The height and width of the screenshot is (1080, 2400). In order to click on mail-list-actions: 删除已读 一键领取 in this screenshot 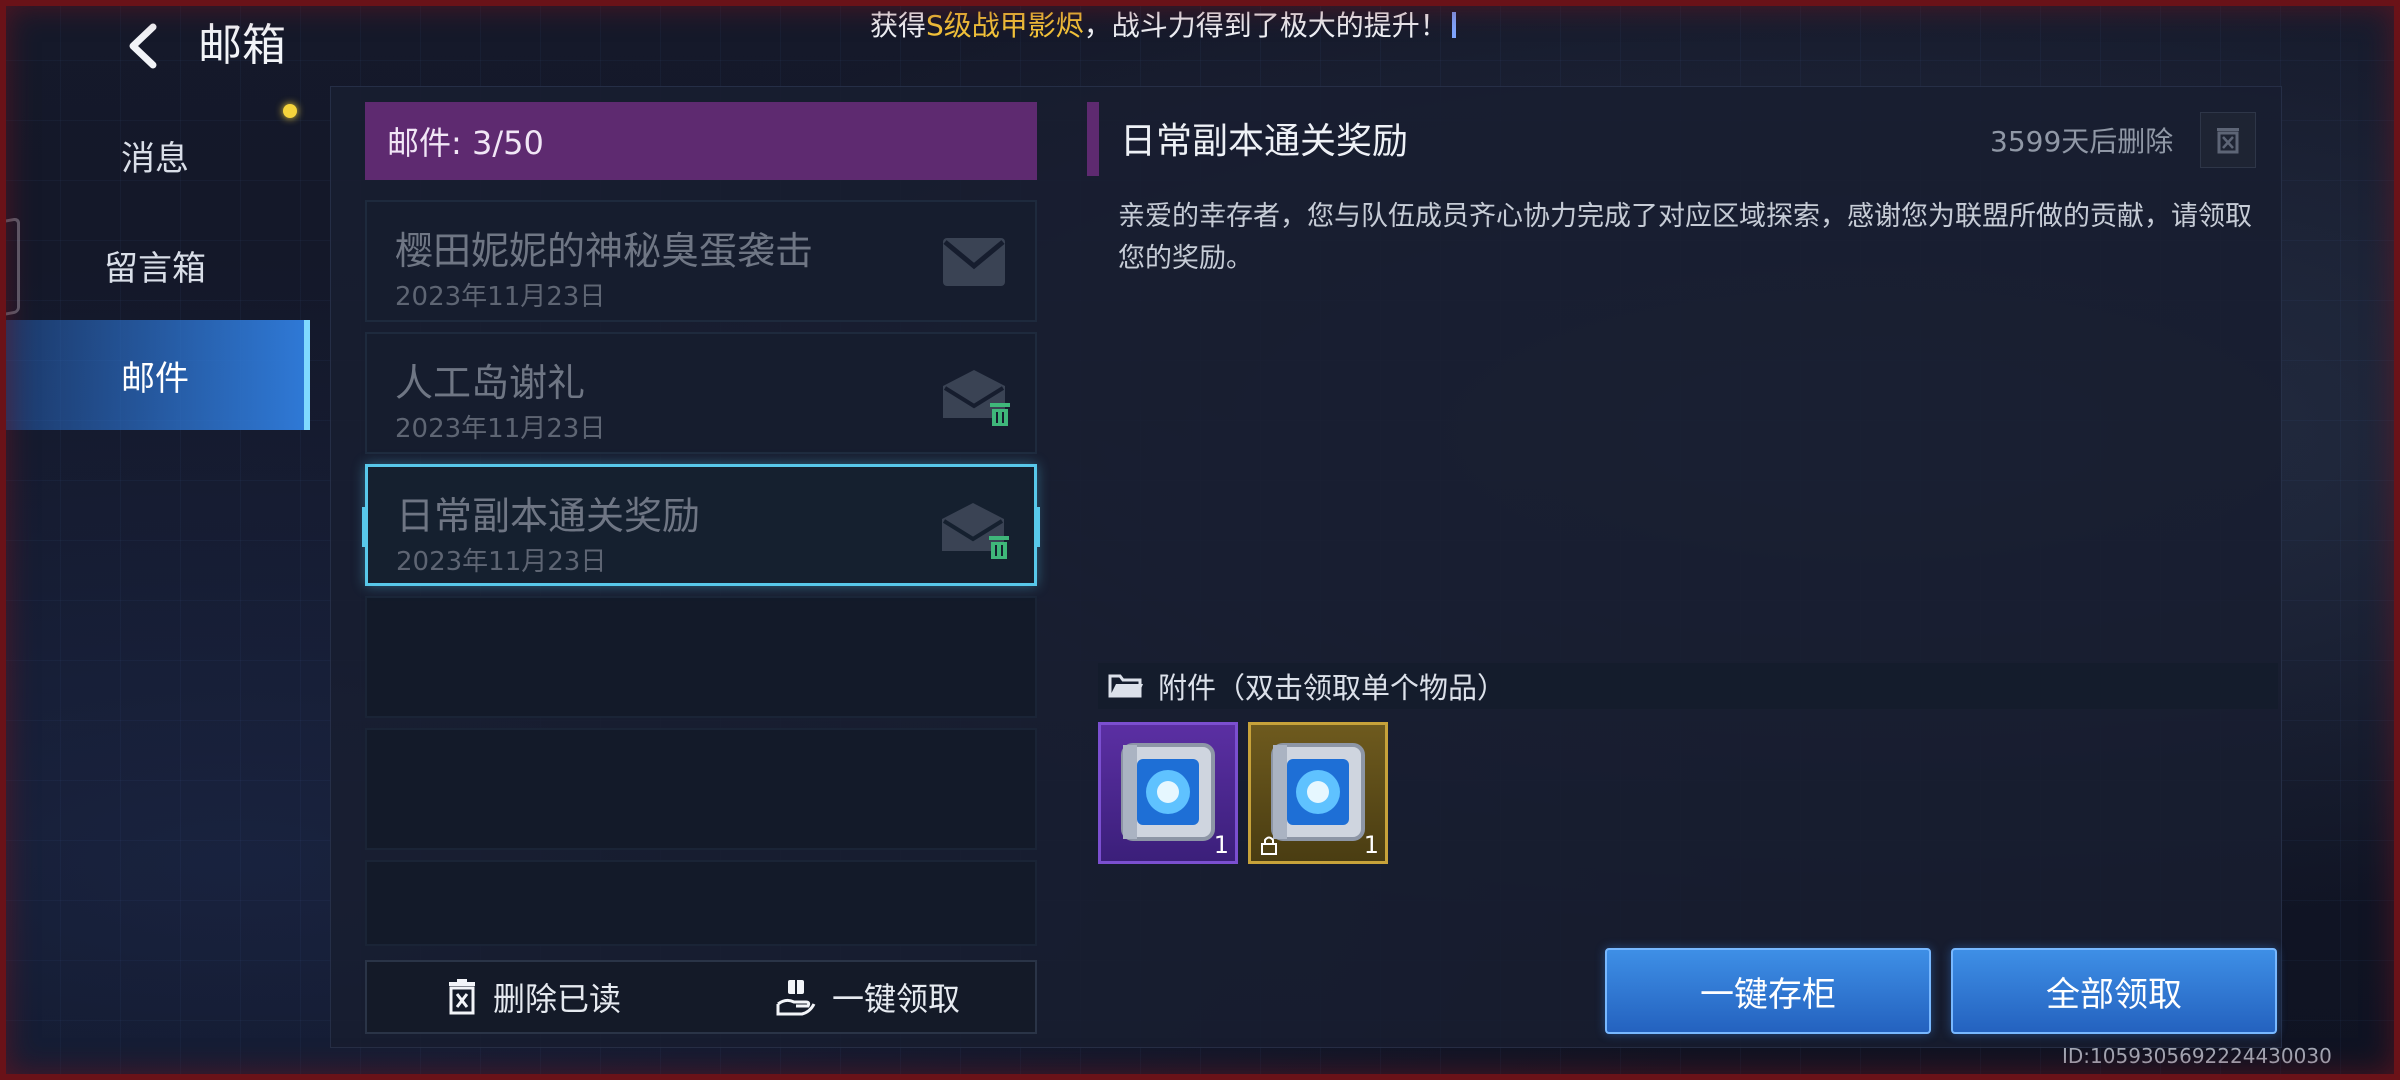, I will do `click(701, 997)`.